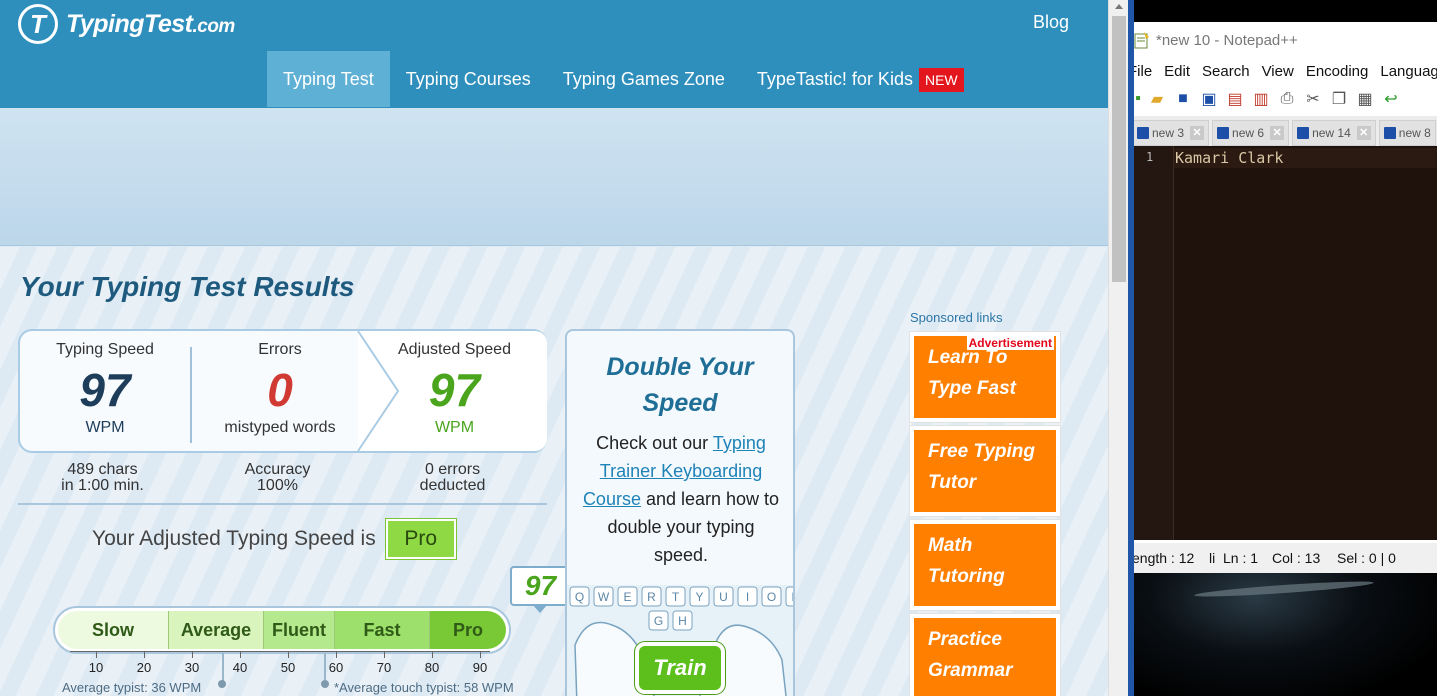 The image size is (1437, 696). What do you see at coordinates (792, 597) in the screenshot?
I see `keyboard-key-label: P` at bounding box center [792, 597].